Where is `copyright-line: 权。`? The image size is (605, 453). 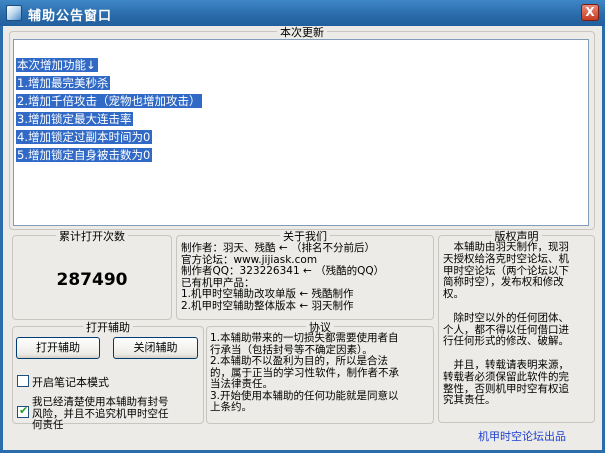
copyright-line: 权。 is located at coordinates (453, 294).